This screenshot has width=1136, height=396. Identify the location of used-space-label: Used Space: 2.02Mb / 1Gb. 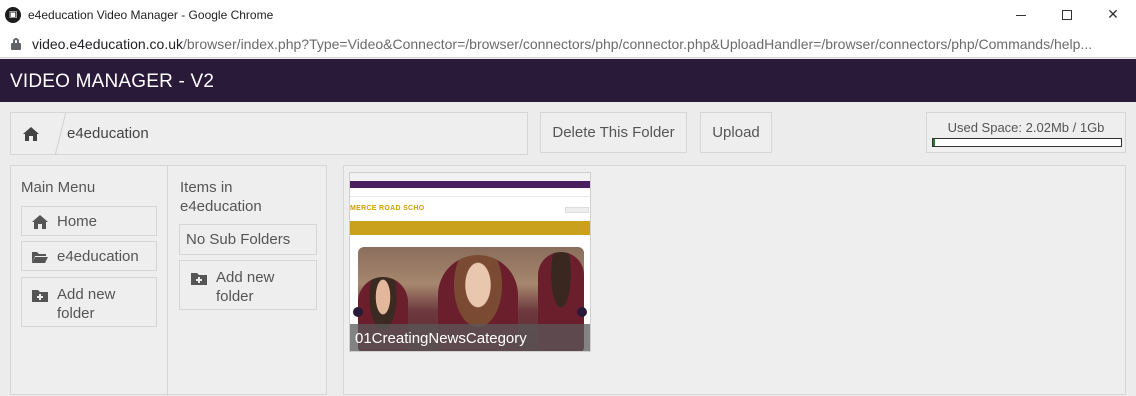
(1026, 127).